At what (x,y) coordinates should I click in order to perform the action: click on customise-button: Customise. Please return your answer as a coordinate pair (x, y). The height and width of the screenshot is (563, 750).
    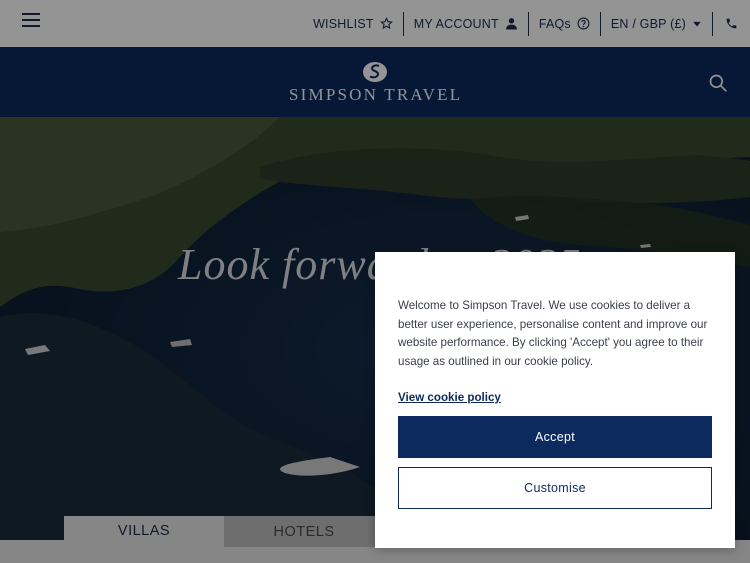
    Looking at the image, I should click on (555, 488).